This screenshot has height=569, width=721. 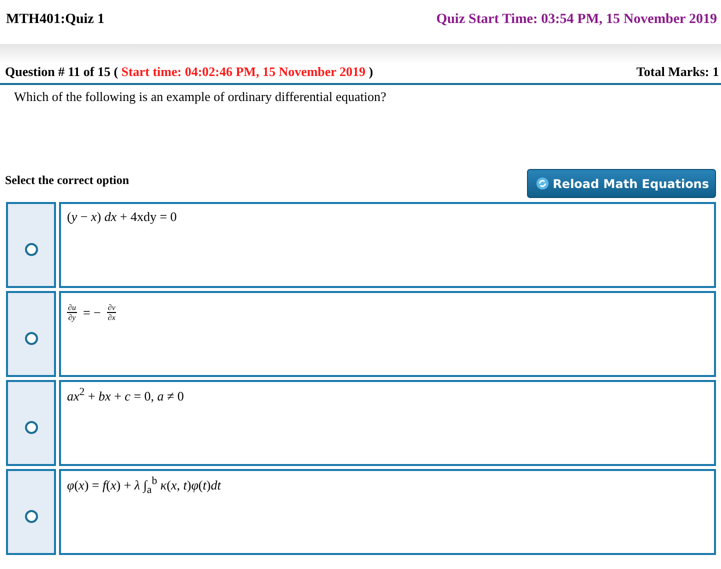 I want to click on option-cell: φ(x) = f(x) + λ ∫$_{a}$$^{b}$ κ(x, t)φ(t)dt, so click(x=387, y=512).